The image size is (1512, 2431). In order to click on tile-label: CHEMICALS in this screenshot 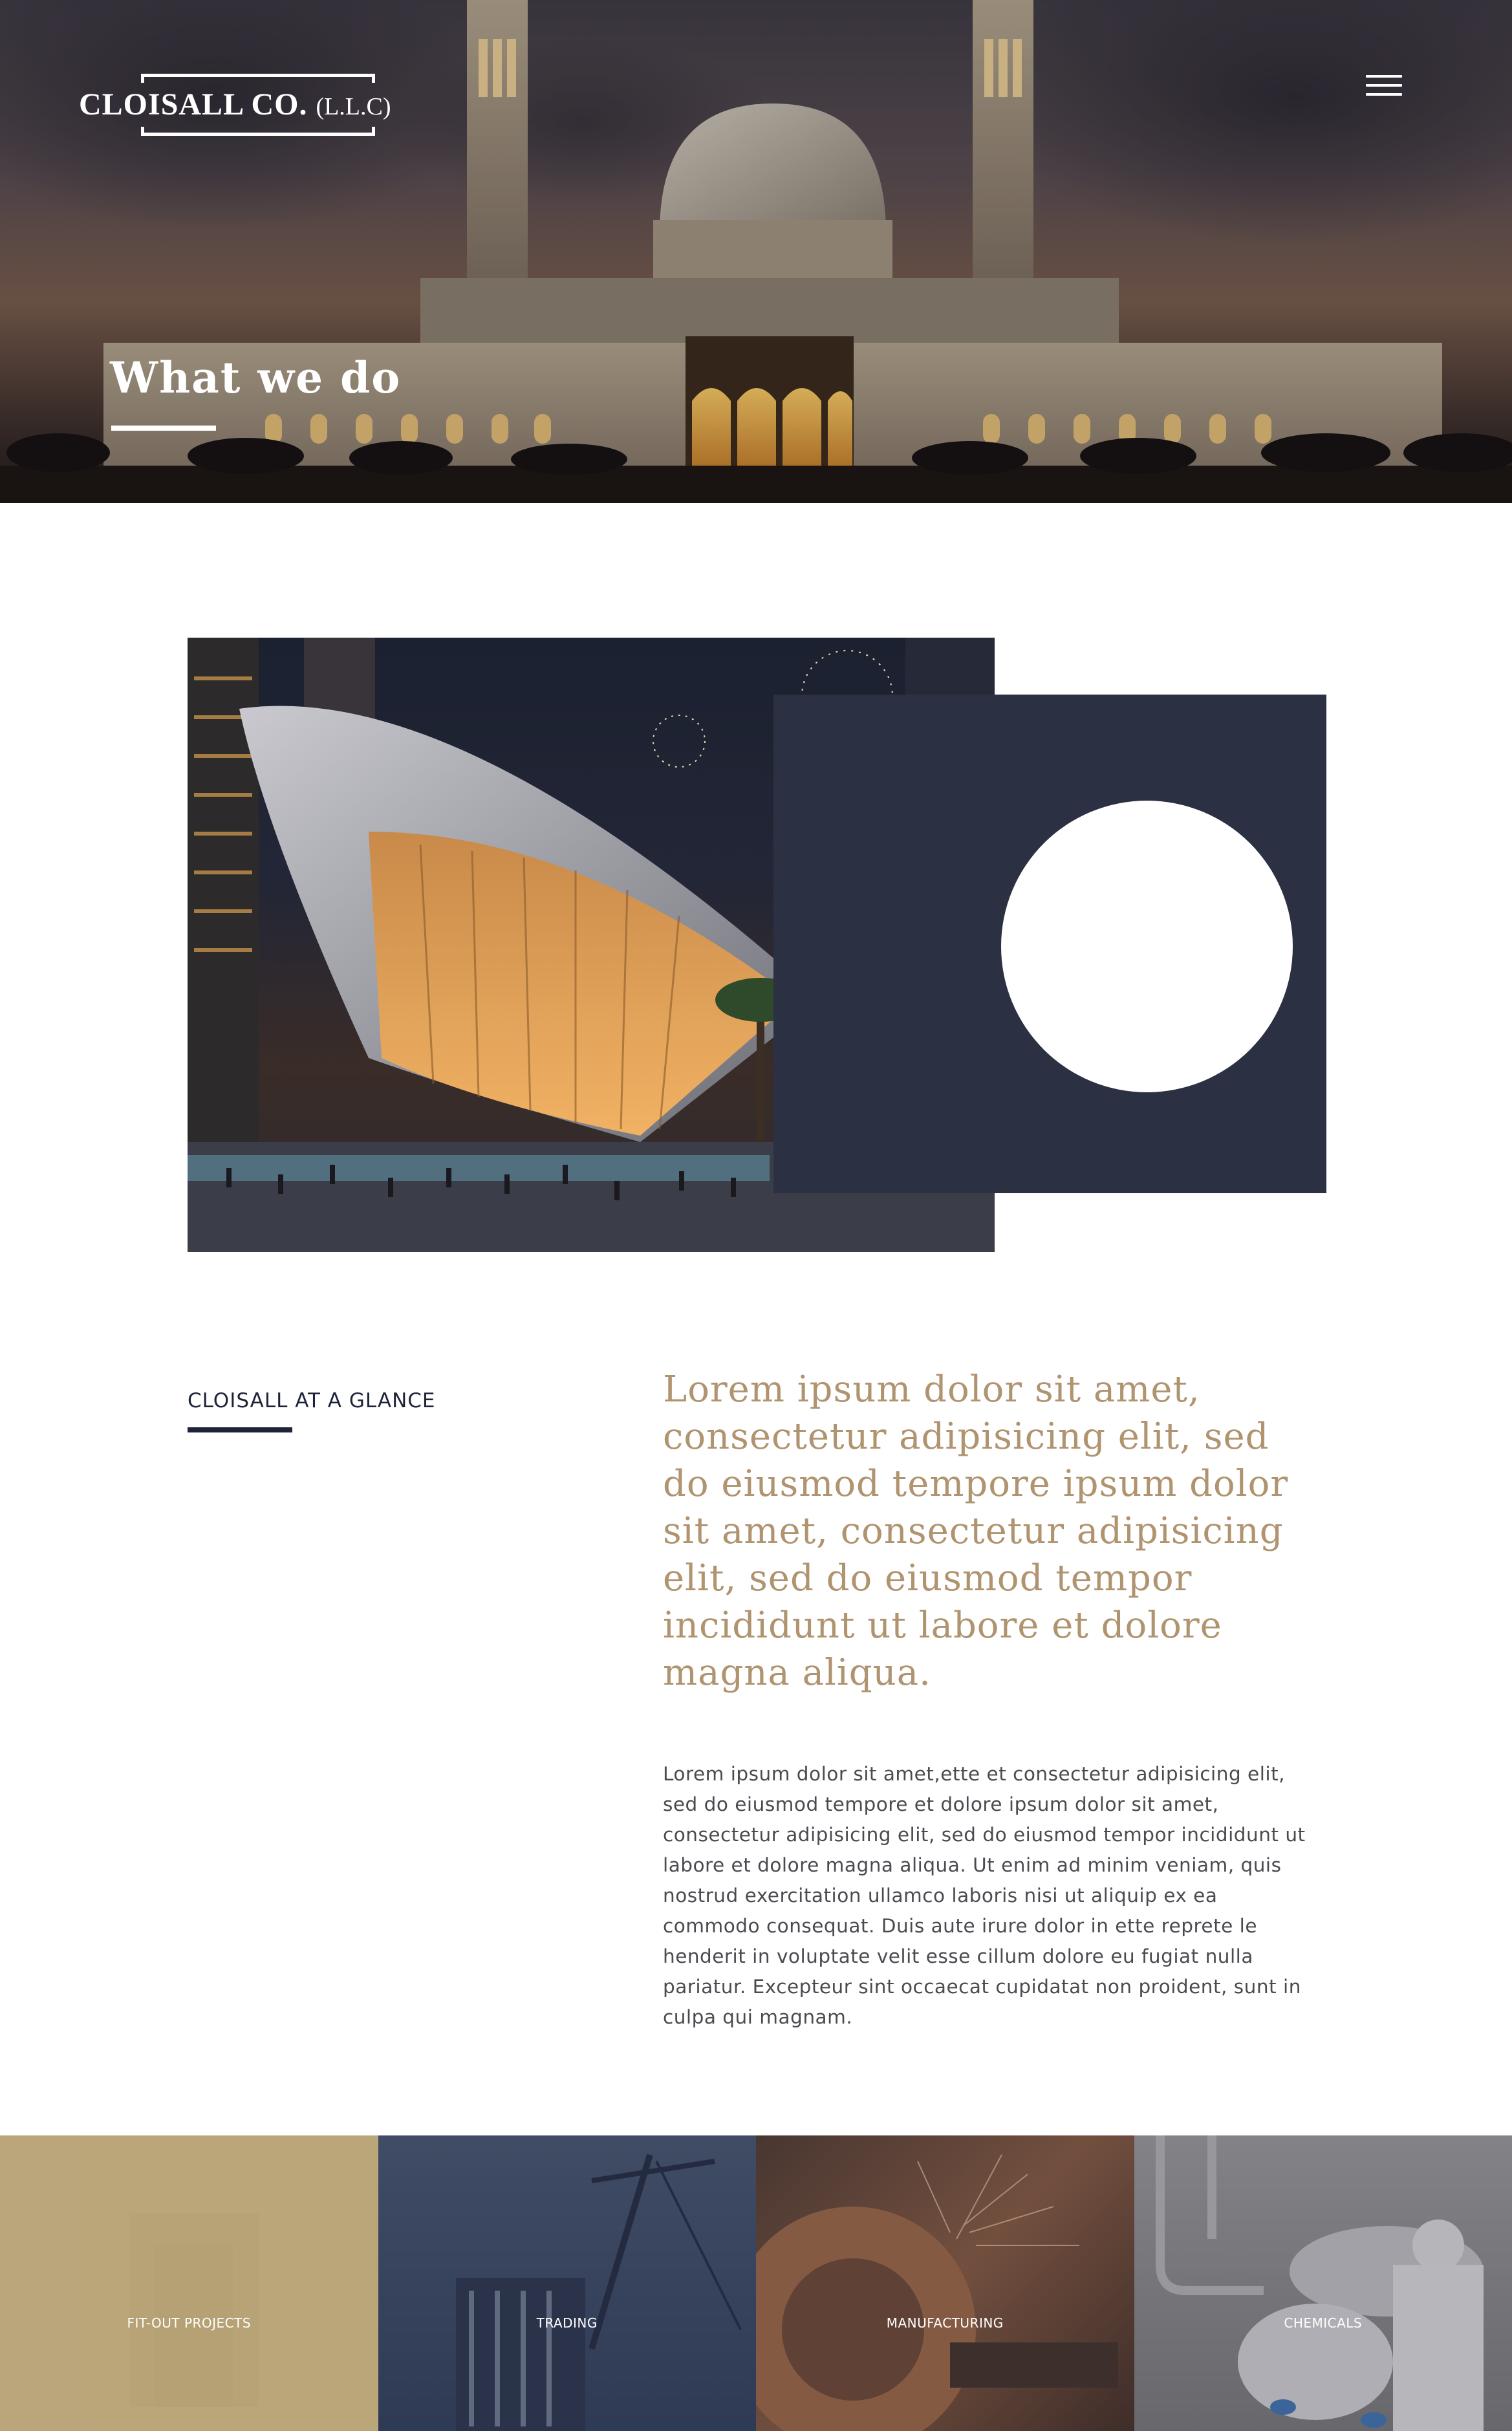, I will do `click(1323, 2323)`.